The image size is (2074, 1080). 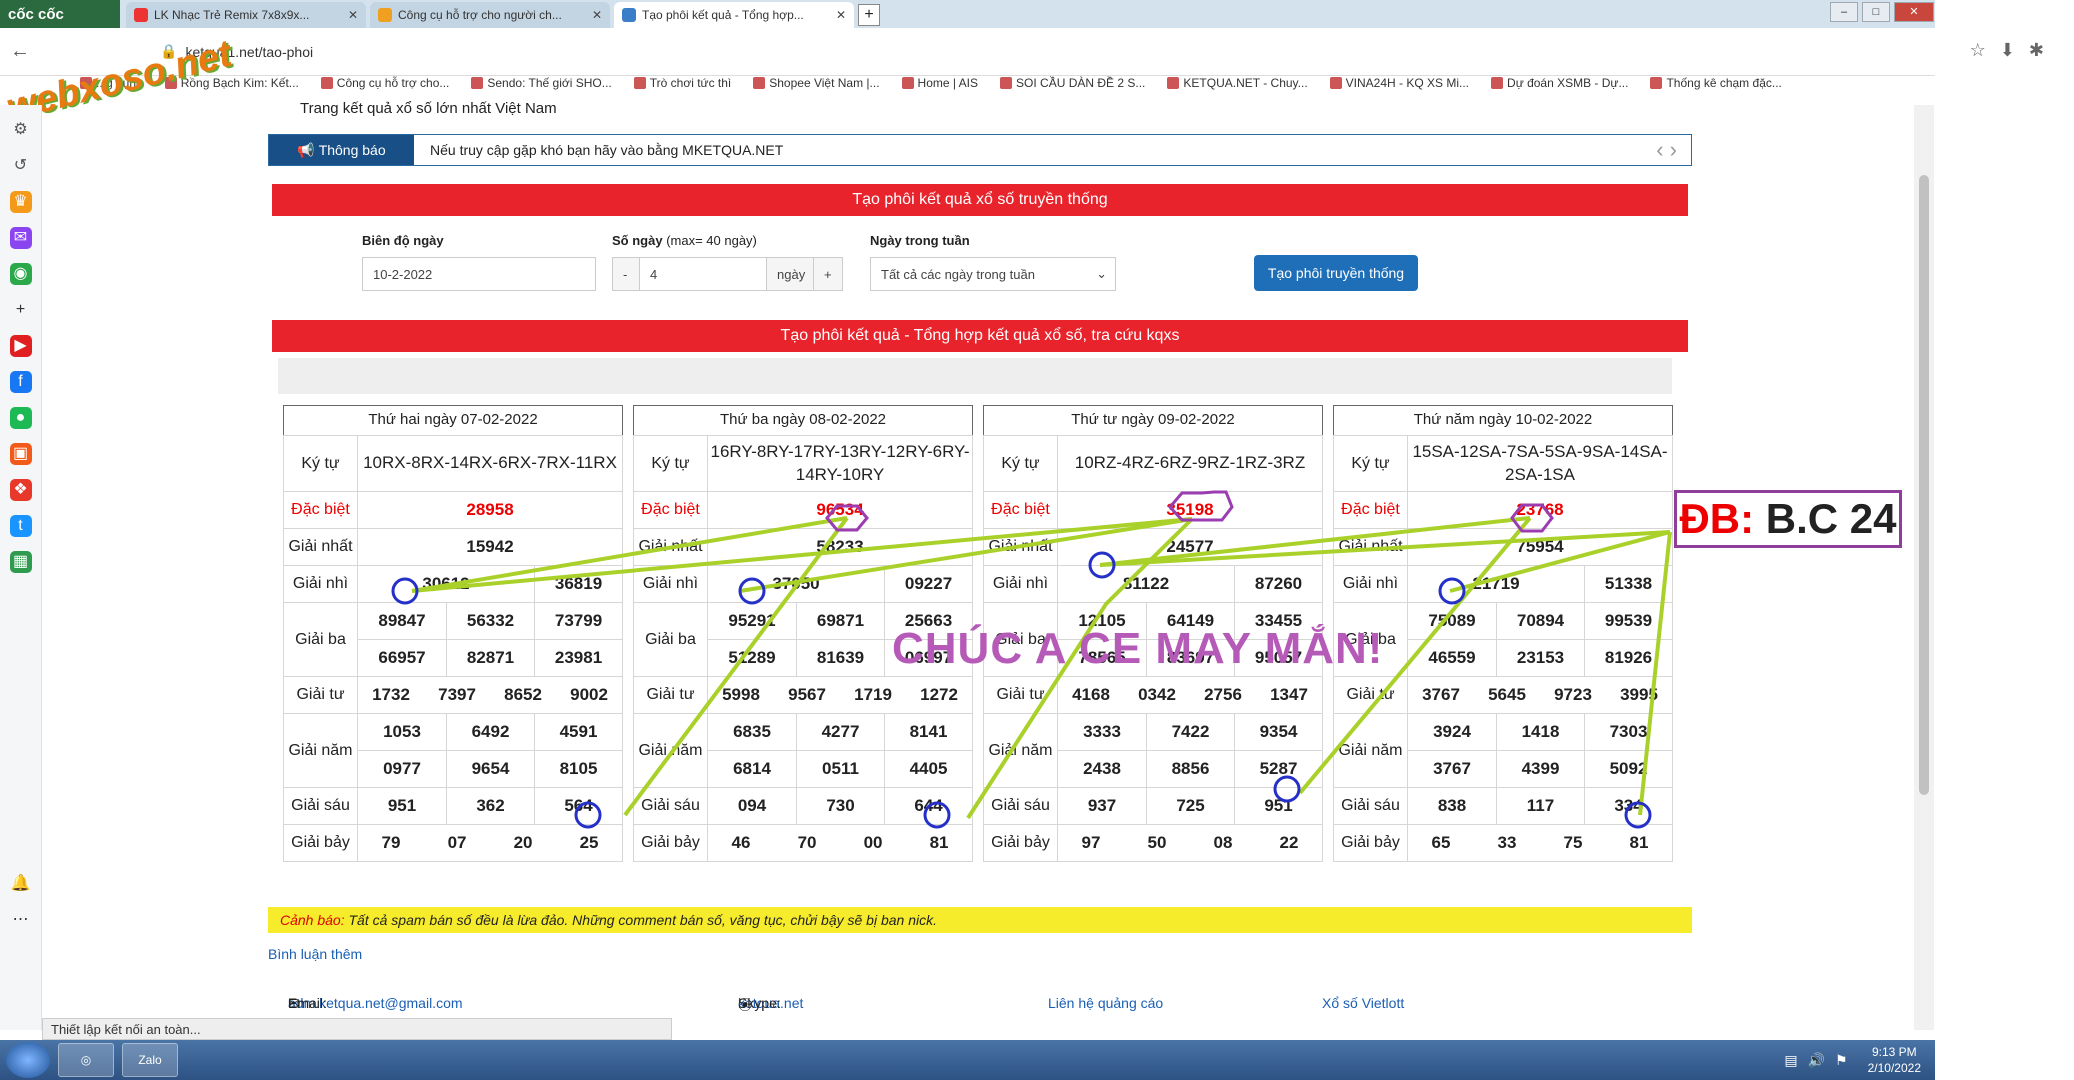 I want to click on spotify-icon: ●, so click(x=20, y=418).